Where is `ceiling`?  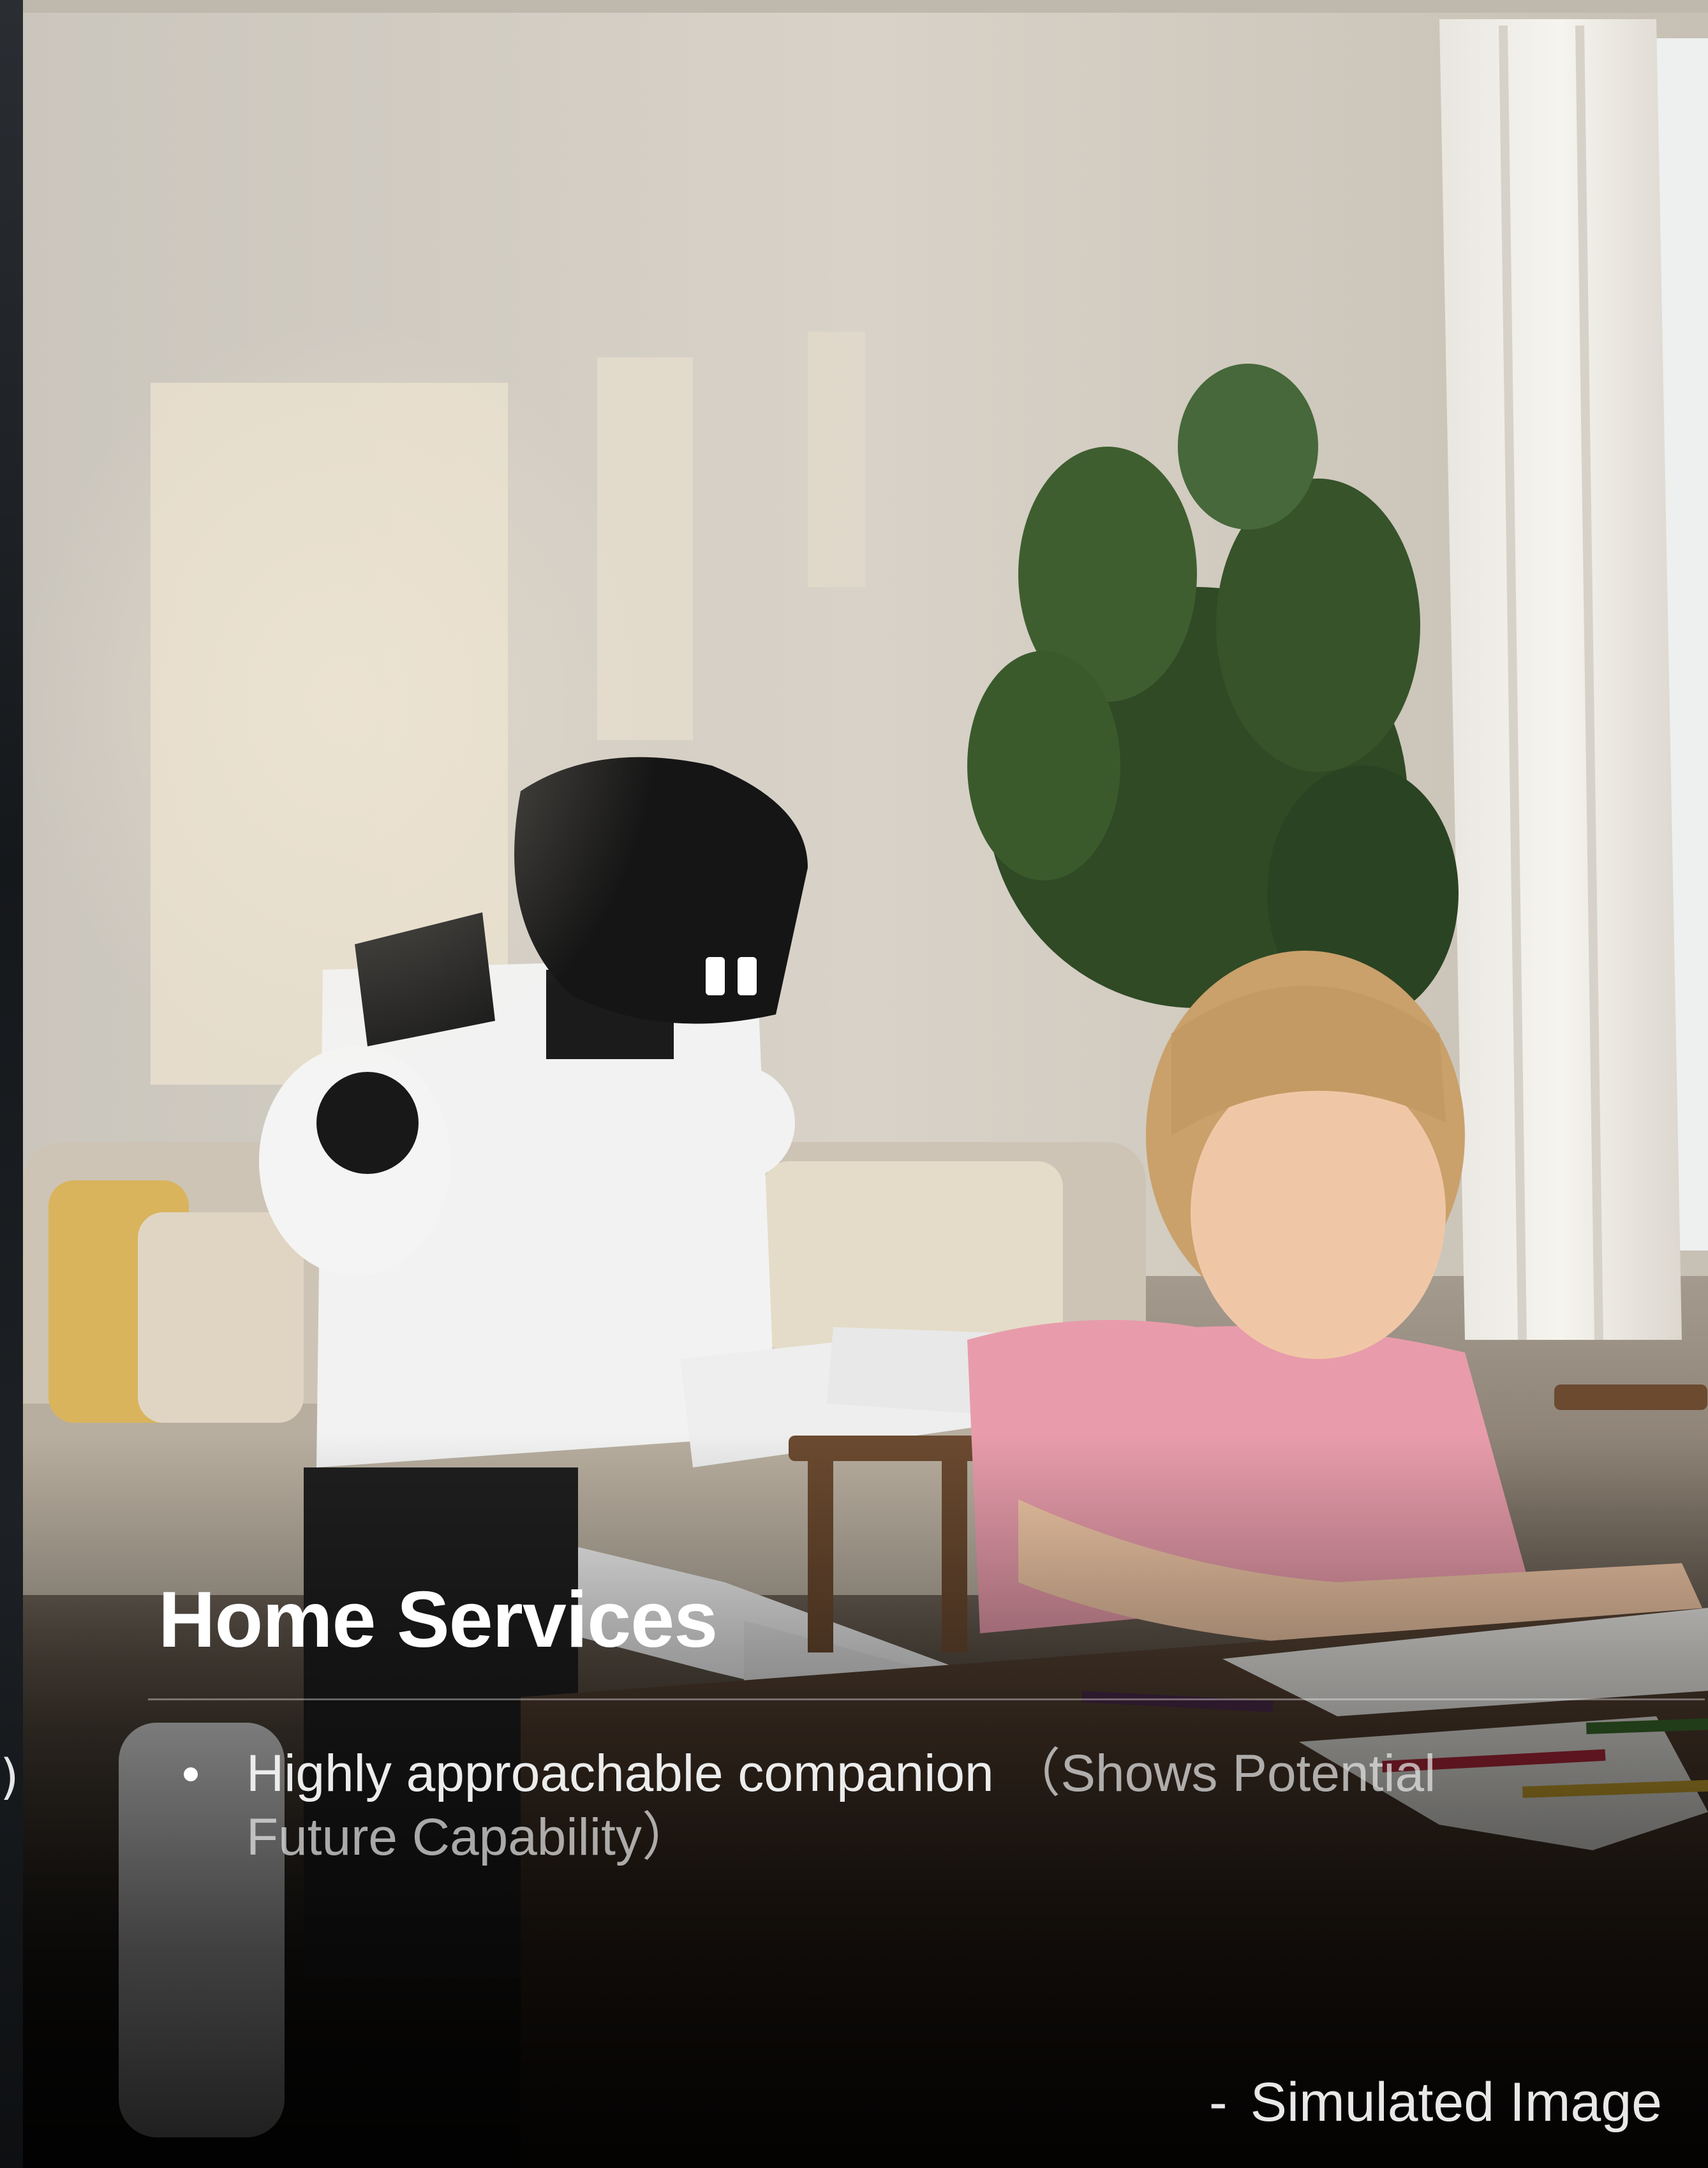 ceiling is located at coordinates (866, 6).